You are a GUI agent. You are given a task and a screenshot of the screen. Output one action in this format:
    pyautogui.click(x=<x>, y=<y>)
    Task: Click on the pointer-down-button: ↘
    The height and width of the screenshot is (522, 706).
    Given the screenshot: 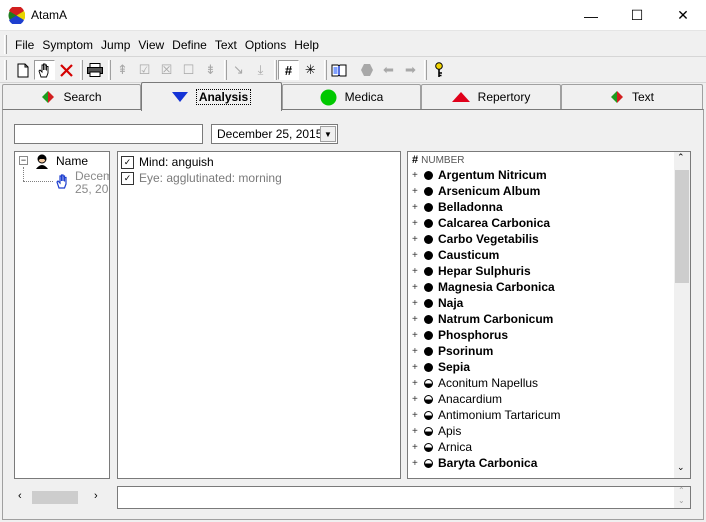 What is the action you would take?
    pyautogui.click(x=238, y=70)
    